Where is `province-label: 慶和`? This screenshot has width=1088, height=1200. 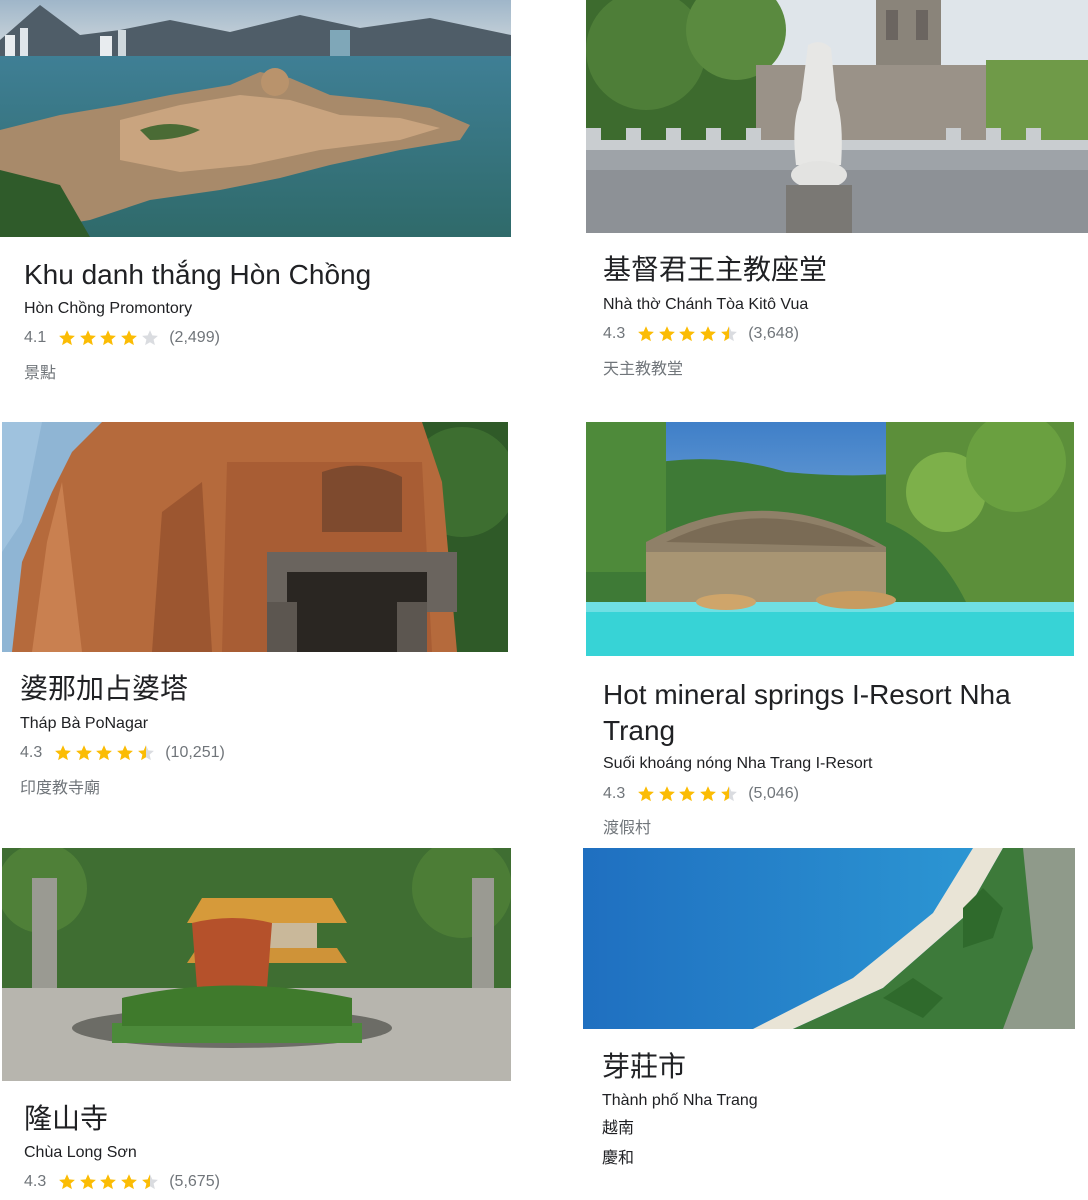 province-label: 慶和 is located at coordinates (618, 1158).